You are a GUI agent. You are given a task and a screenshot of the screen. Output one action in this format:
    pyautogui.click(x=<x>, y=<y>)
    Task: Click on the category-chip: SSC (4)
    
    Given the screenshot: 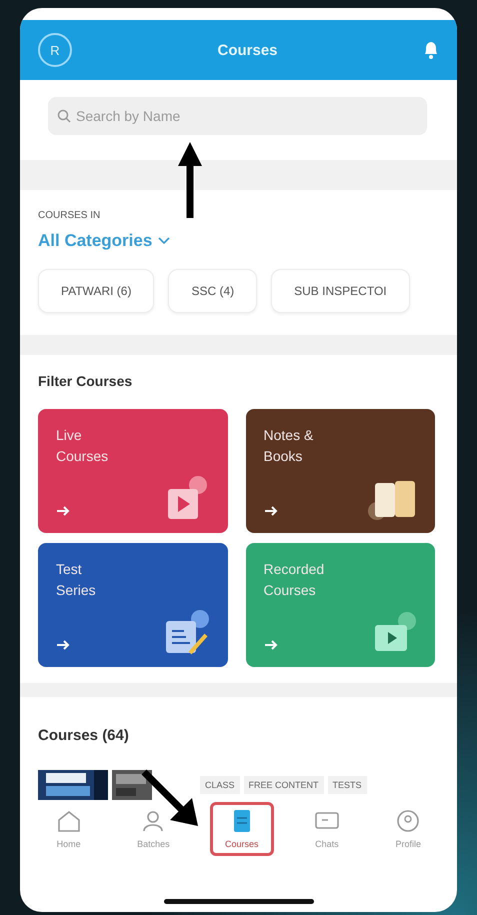 What is the action you would take?
    pyautogui.click(x=213, y=291)
    